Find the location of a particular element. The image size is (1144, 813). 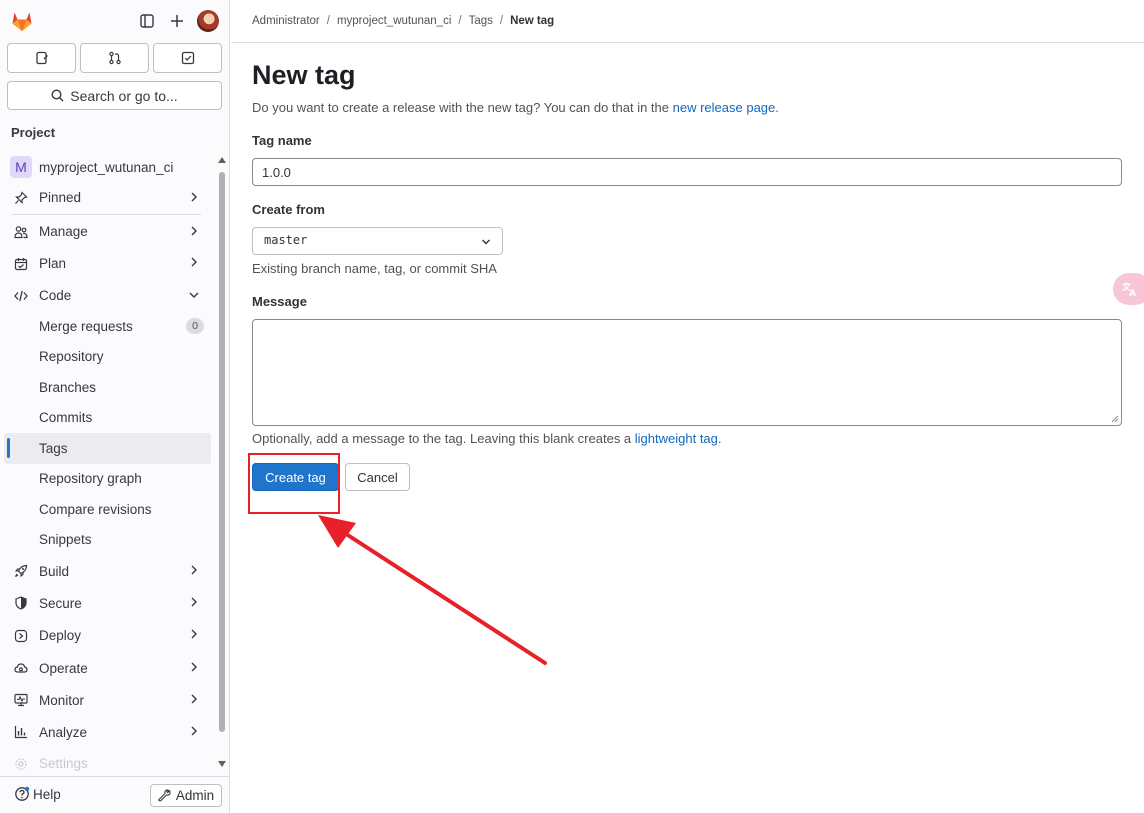

cancel-button: Cancel is located at coordinates (377, 477).